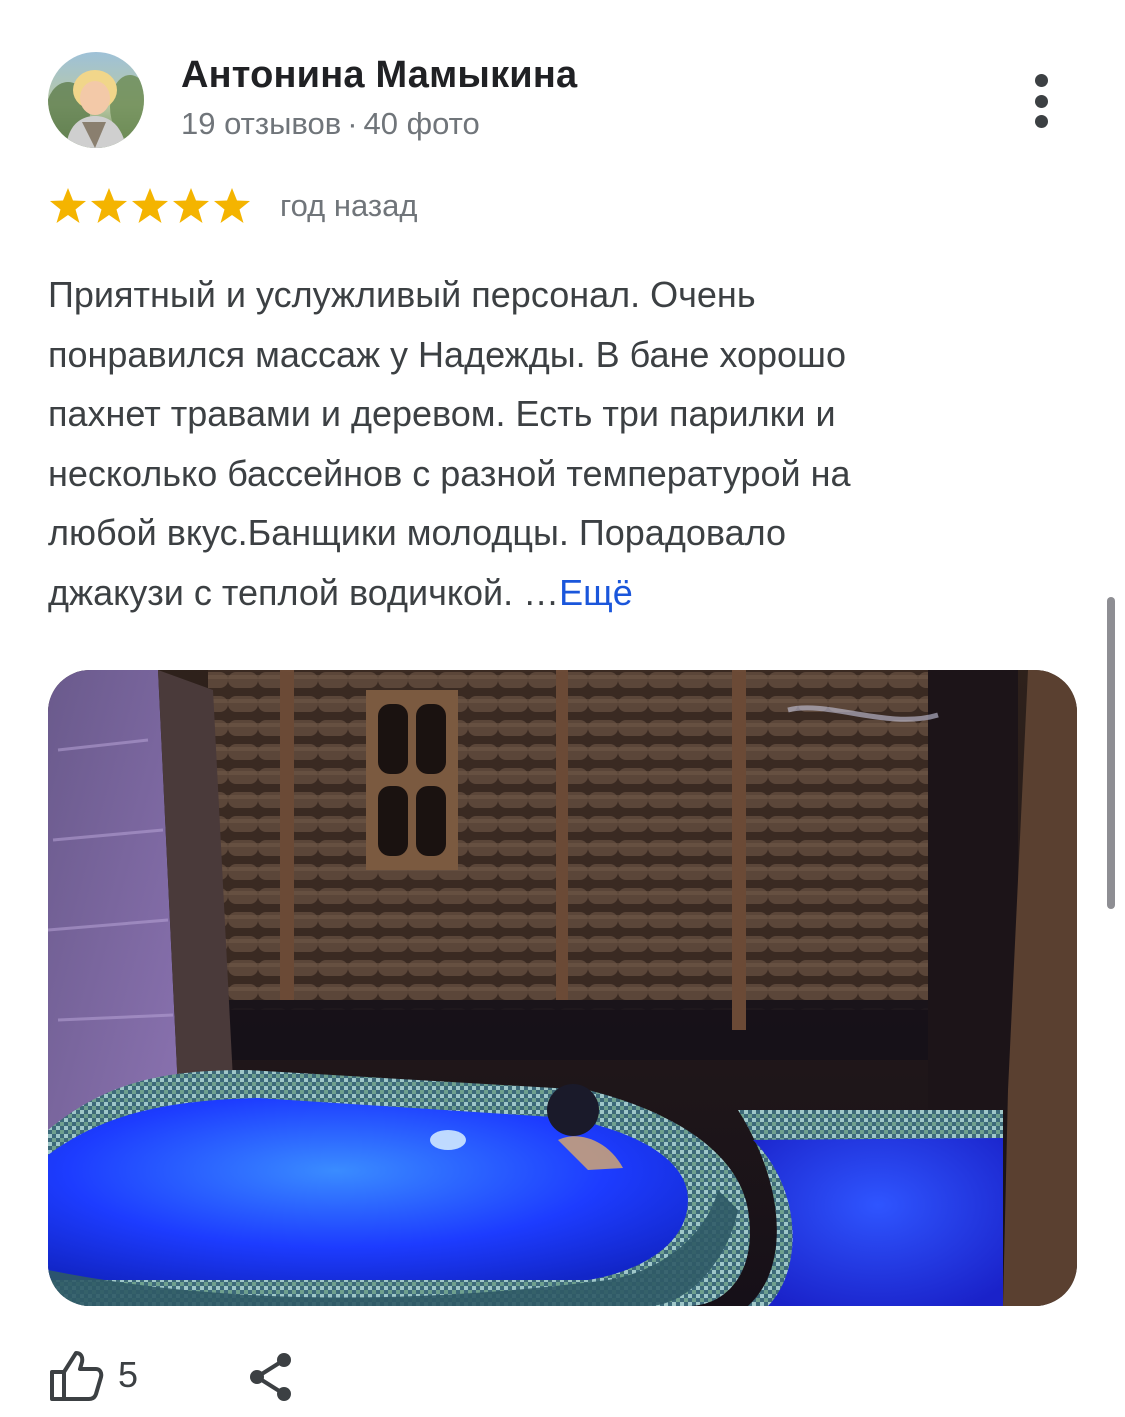 This screenshot has height=1417, width=1125. I want to click on rating-row: год назад, so click(232, 206).